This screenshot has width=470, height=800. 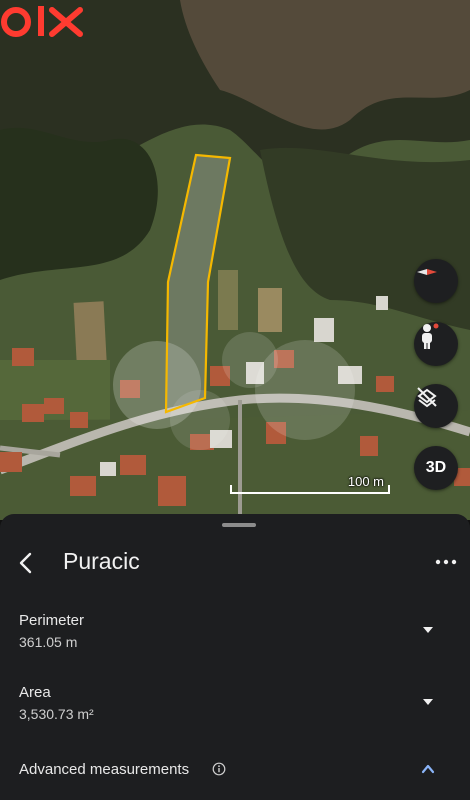 What do you see at coordinates (427, 397) in the screenshot?
I see `layers-off-icon` at bounding box center [427, 397].